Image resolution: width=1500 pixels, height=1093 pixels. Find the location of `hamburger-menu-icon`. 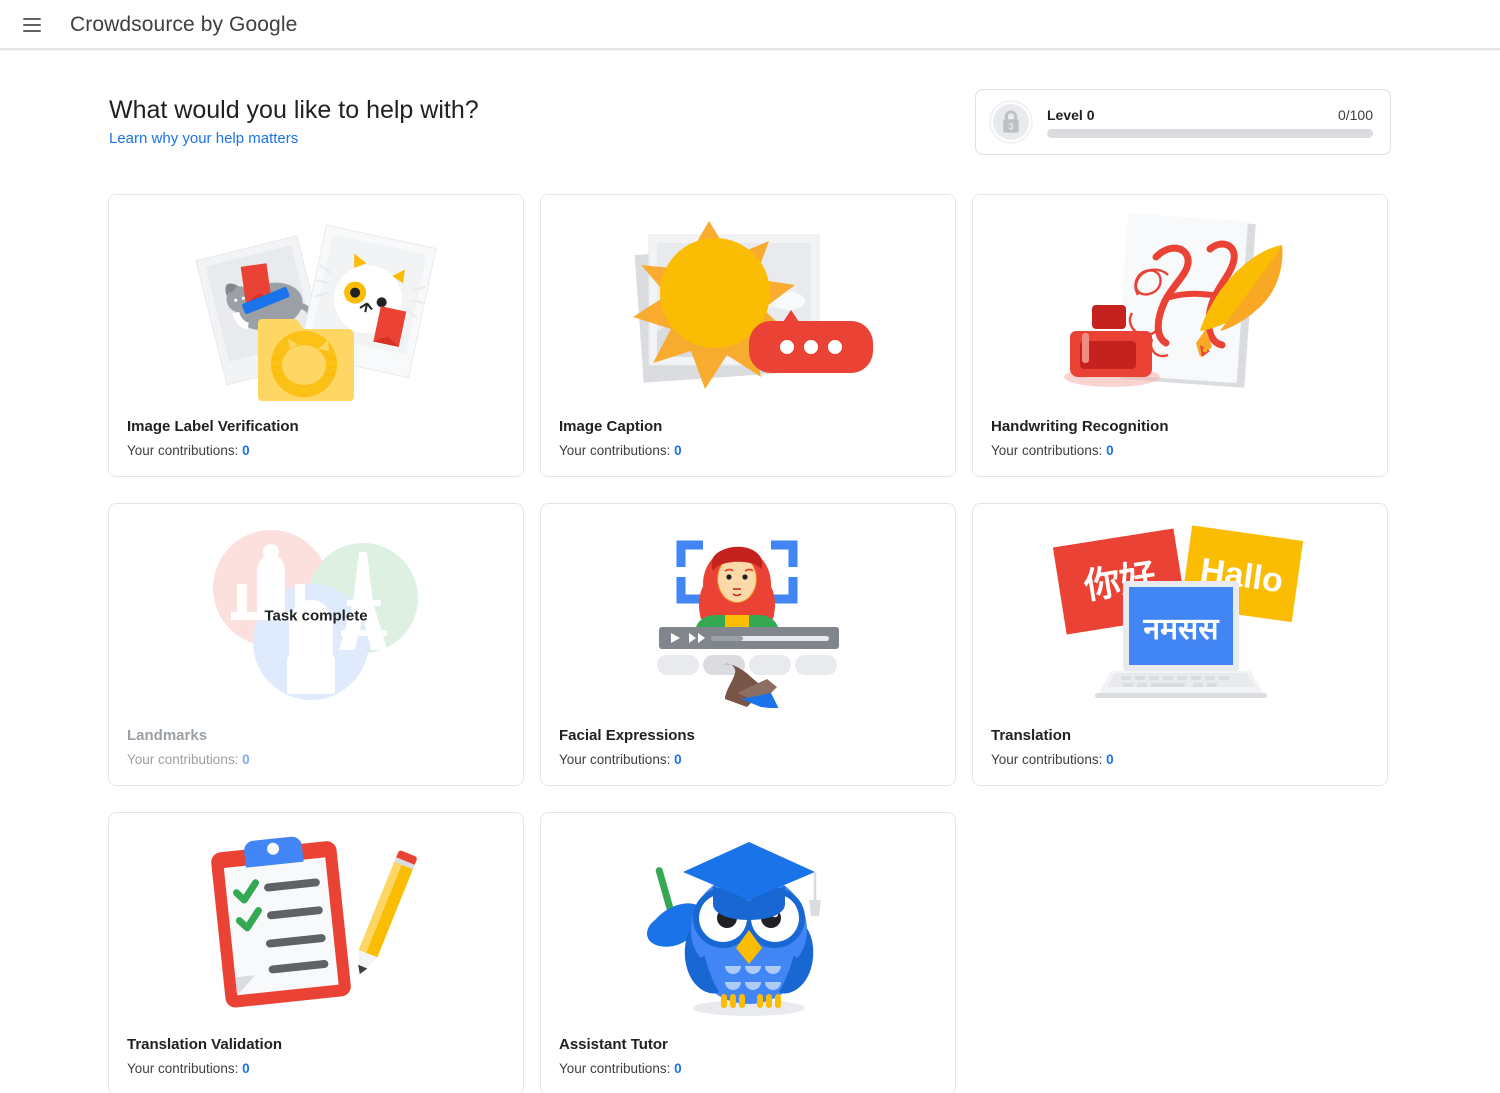

hamburger-menu-icon is located at coordinates (32, 25).